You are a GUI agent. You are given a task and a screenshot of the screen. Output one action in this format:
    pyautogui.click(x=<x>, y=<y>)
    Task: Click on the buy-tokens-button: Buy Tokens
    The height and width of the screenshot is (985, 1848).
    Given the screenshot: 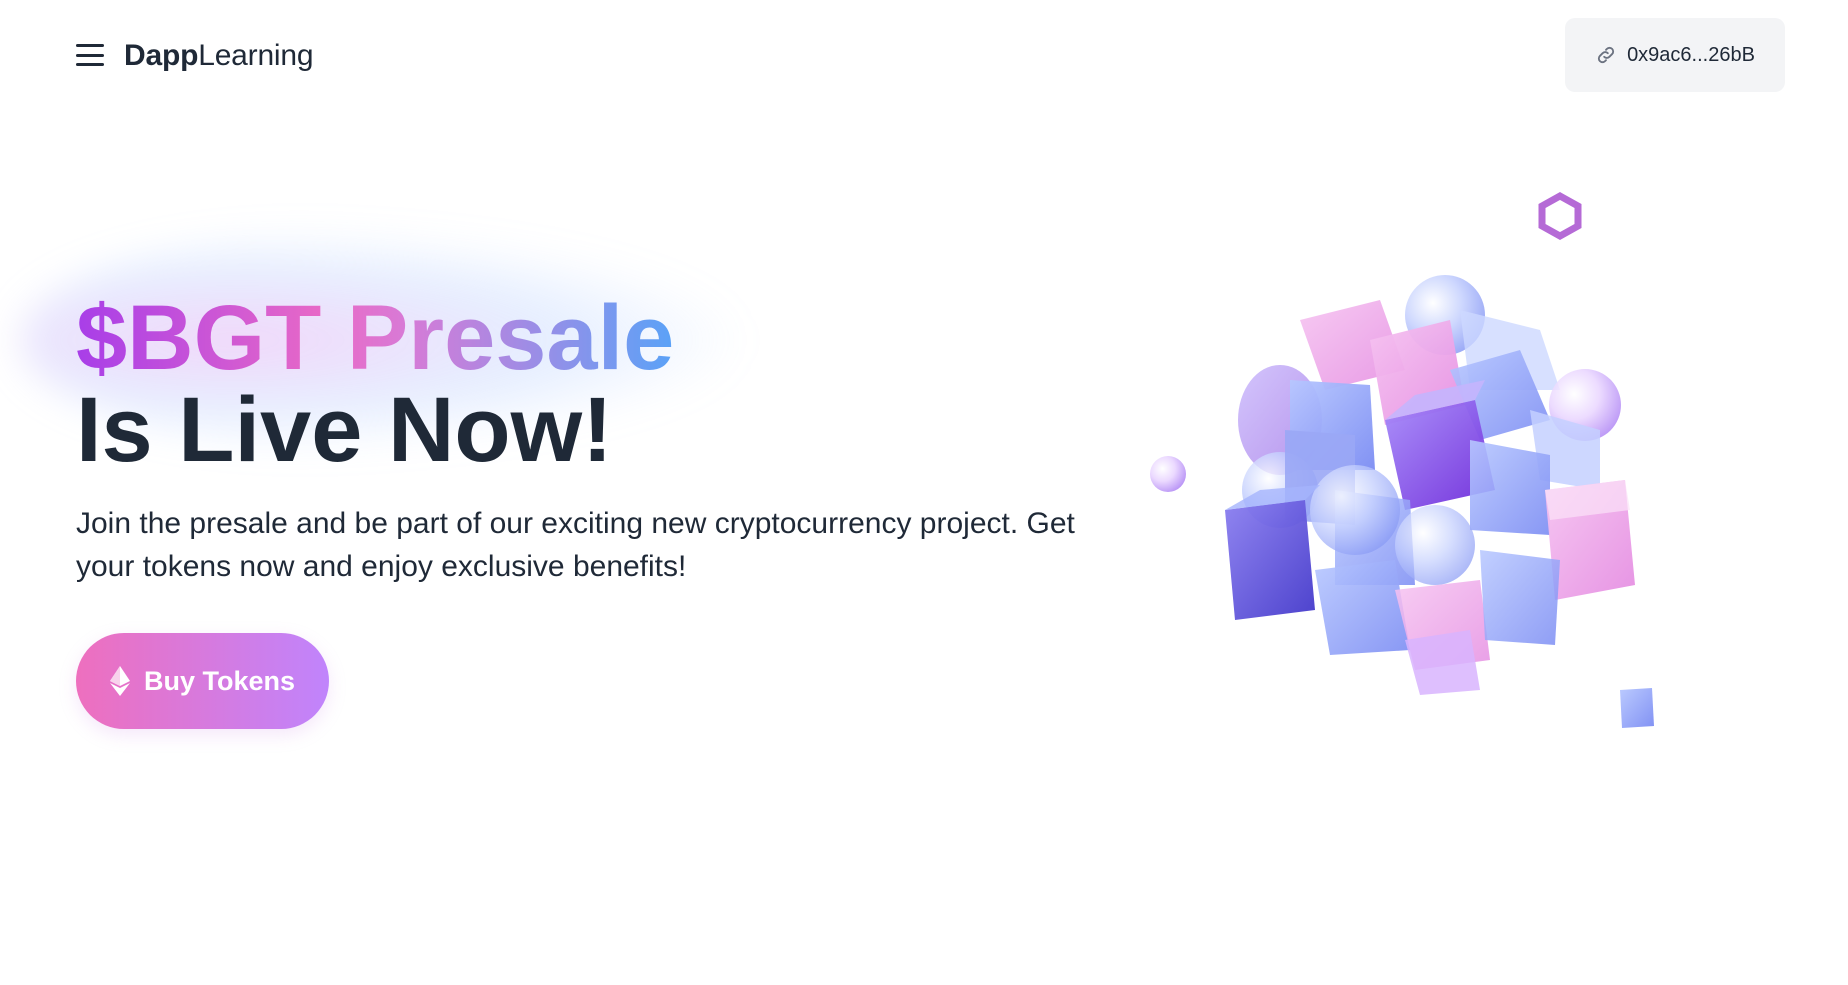 What is the action you would take?
    pyautogui.click(x=202, y=681)
    